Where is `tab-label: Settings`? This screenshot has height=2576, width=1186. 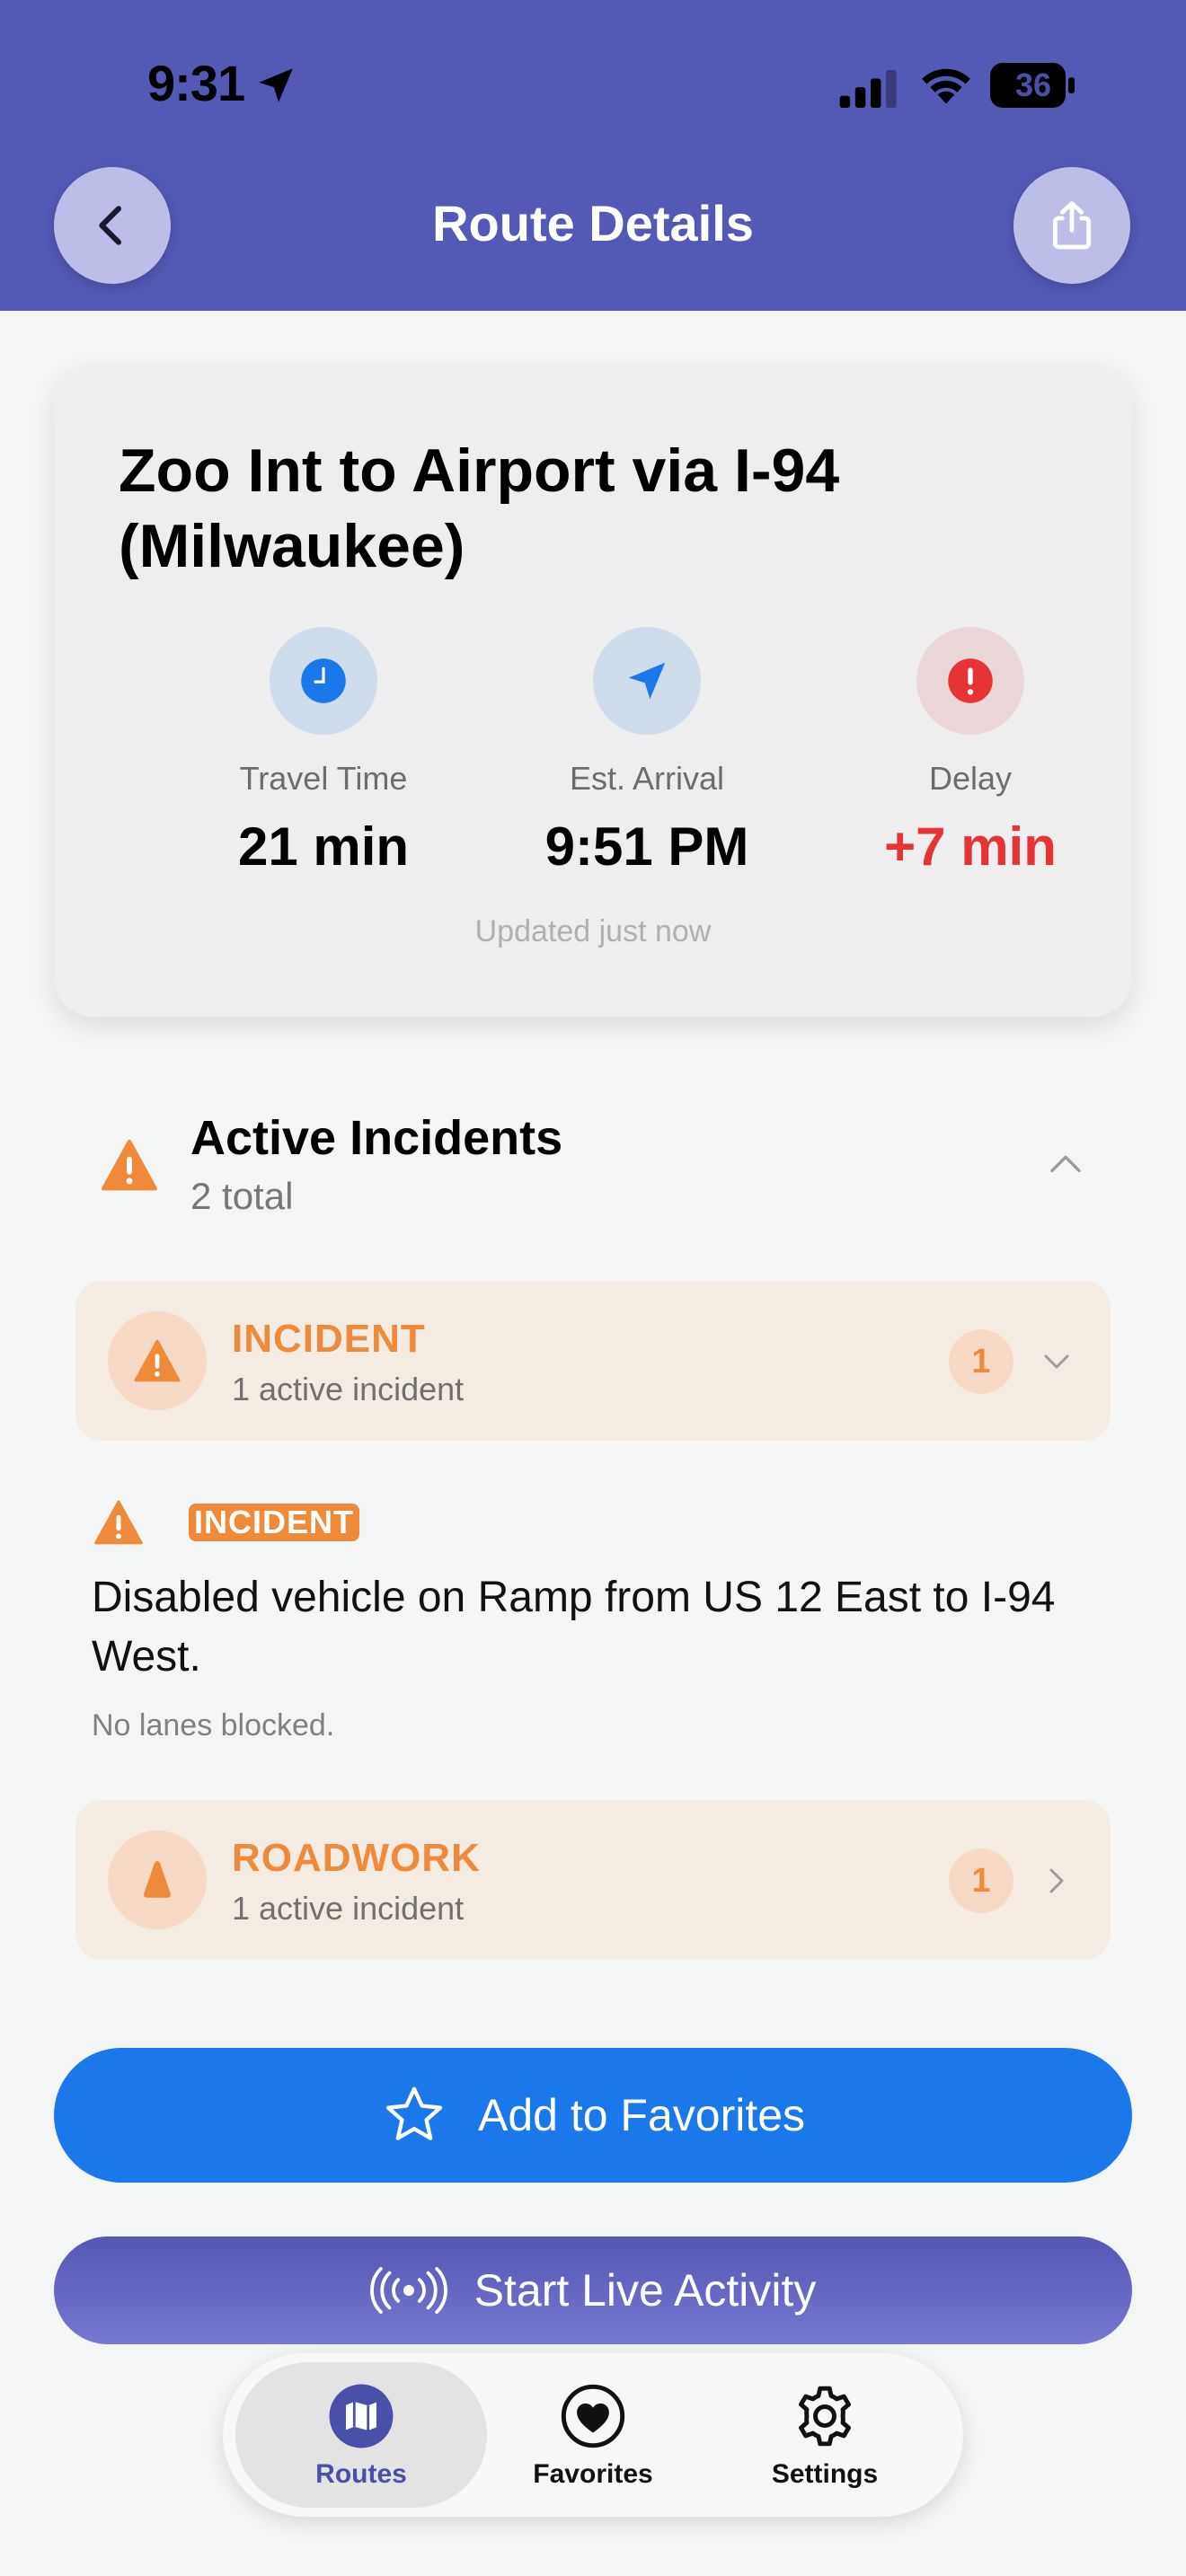
tab-label: Settings is located at coordinates (825, 2474).